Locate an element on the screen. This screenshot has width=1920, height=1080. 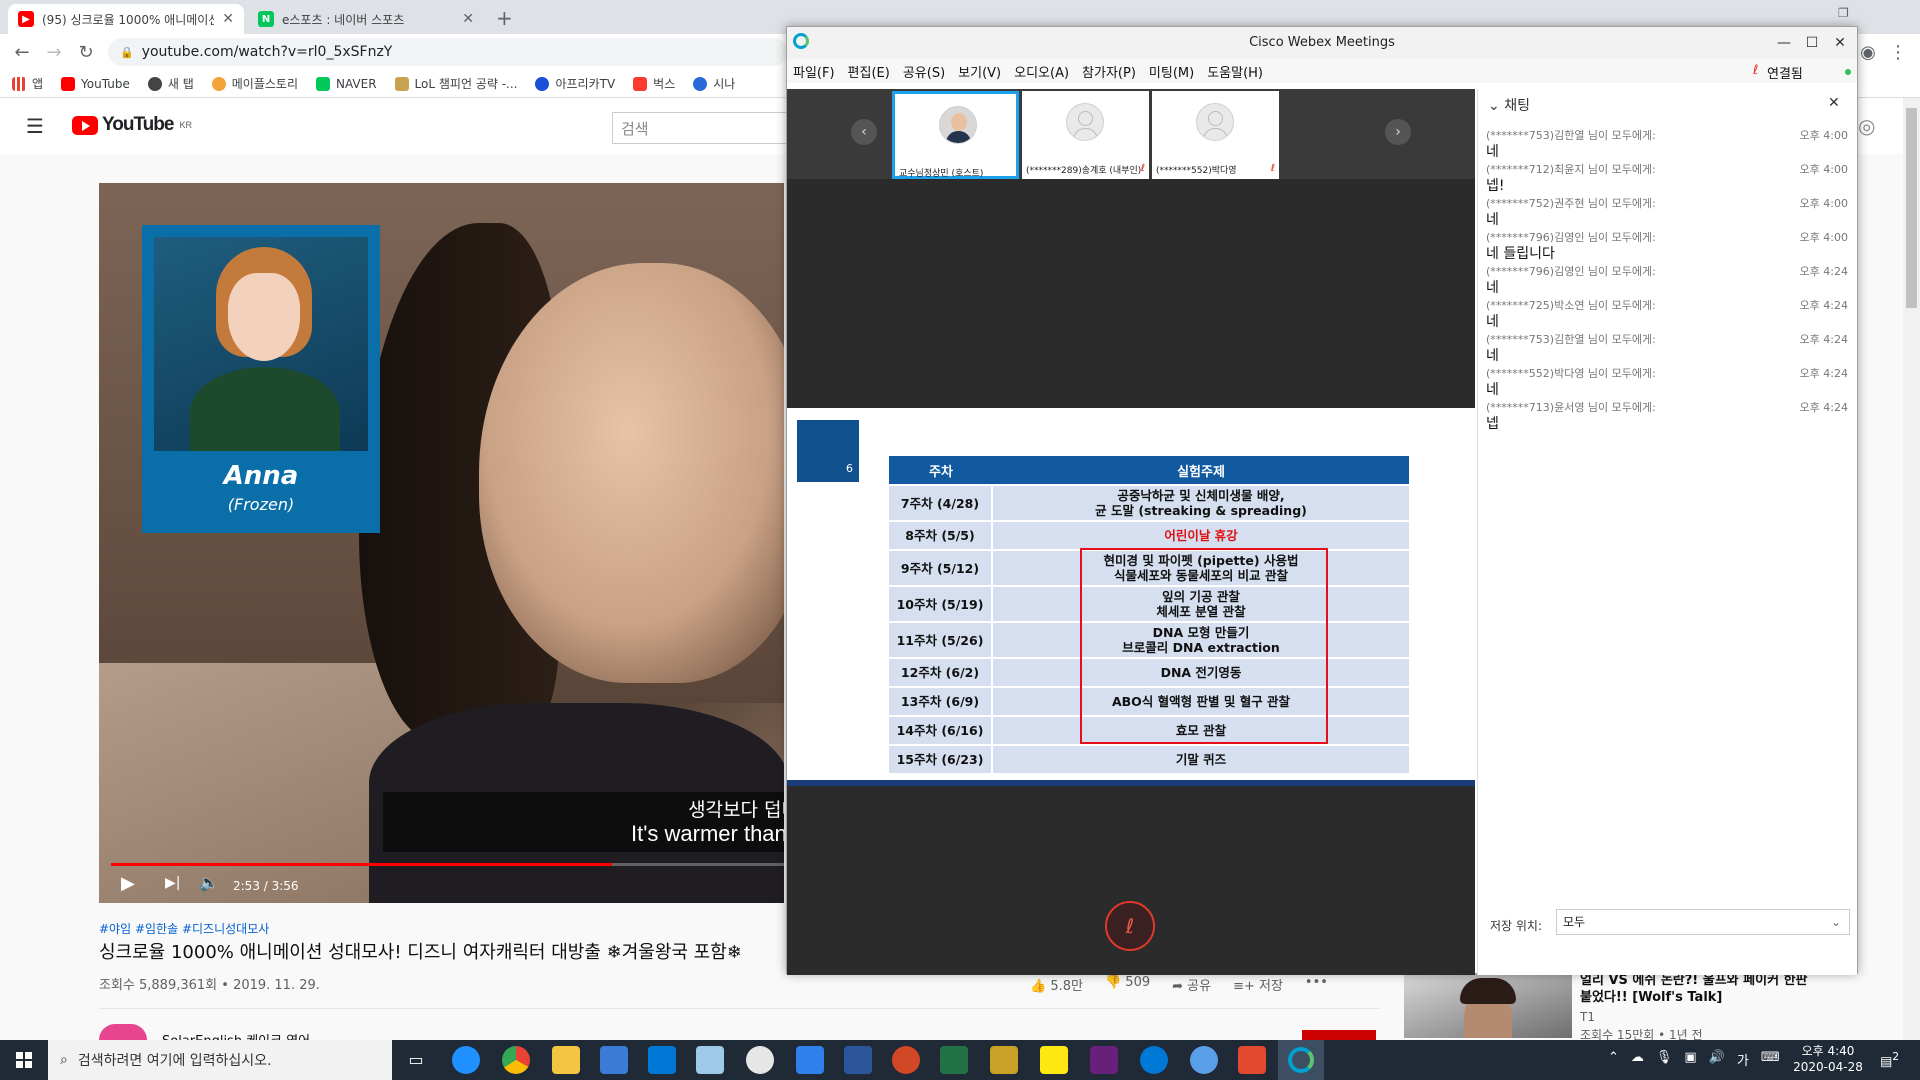
cloud-icon: ☁ is located at coordinates (1637, 1059).